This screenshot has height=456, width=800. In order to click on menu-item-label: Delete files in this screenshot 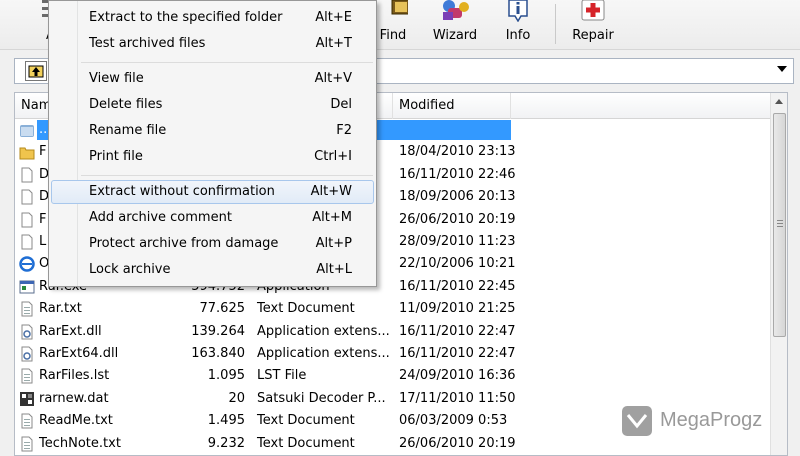, I will do `click(126, 104)`.